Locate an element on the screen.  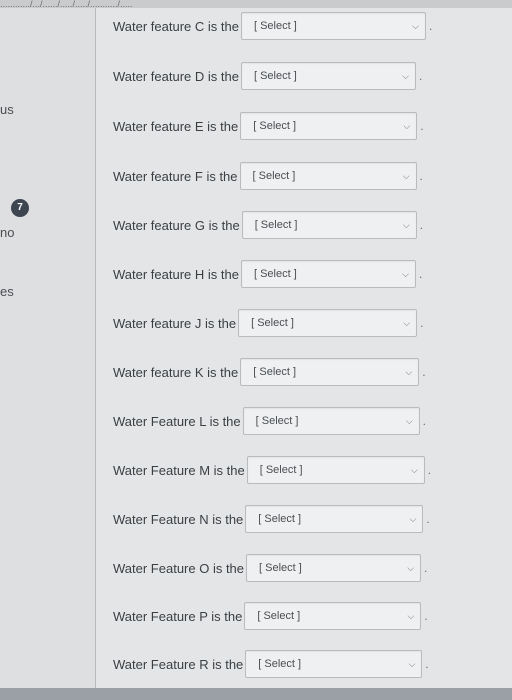
question-row: Water Feature L is the [ Select ] ⌵ . is located at coordinates (269, 421).